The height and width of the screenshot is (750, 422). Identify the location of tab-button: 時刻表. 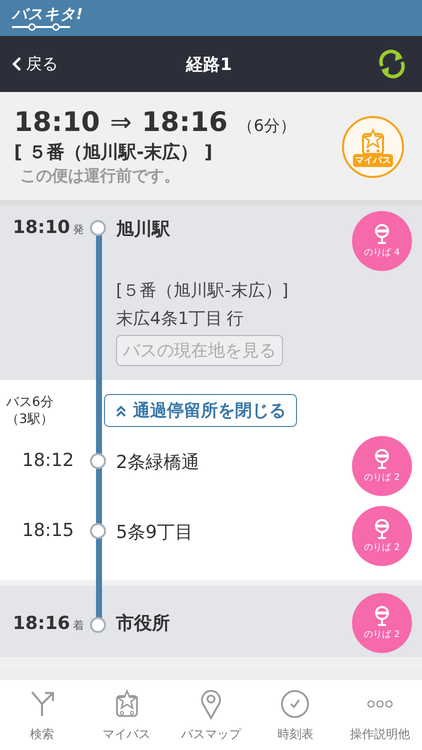
(295, 715).